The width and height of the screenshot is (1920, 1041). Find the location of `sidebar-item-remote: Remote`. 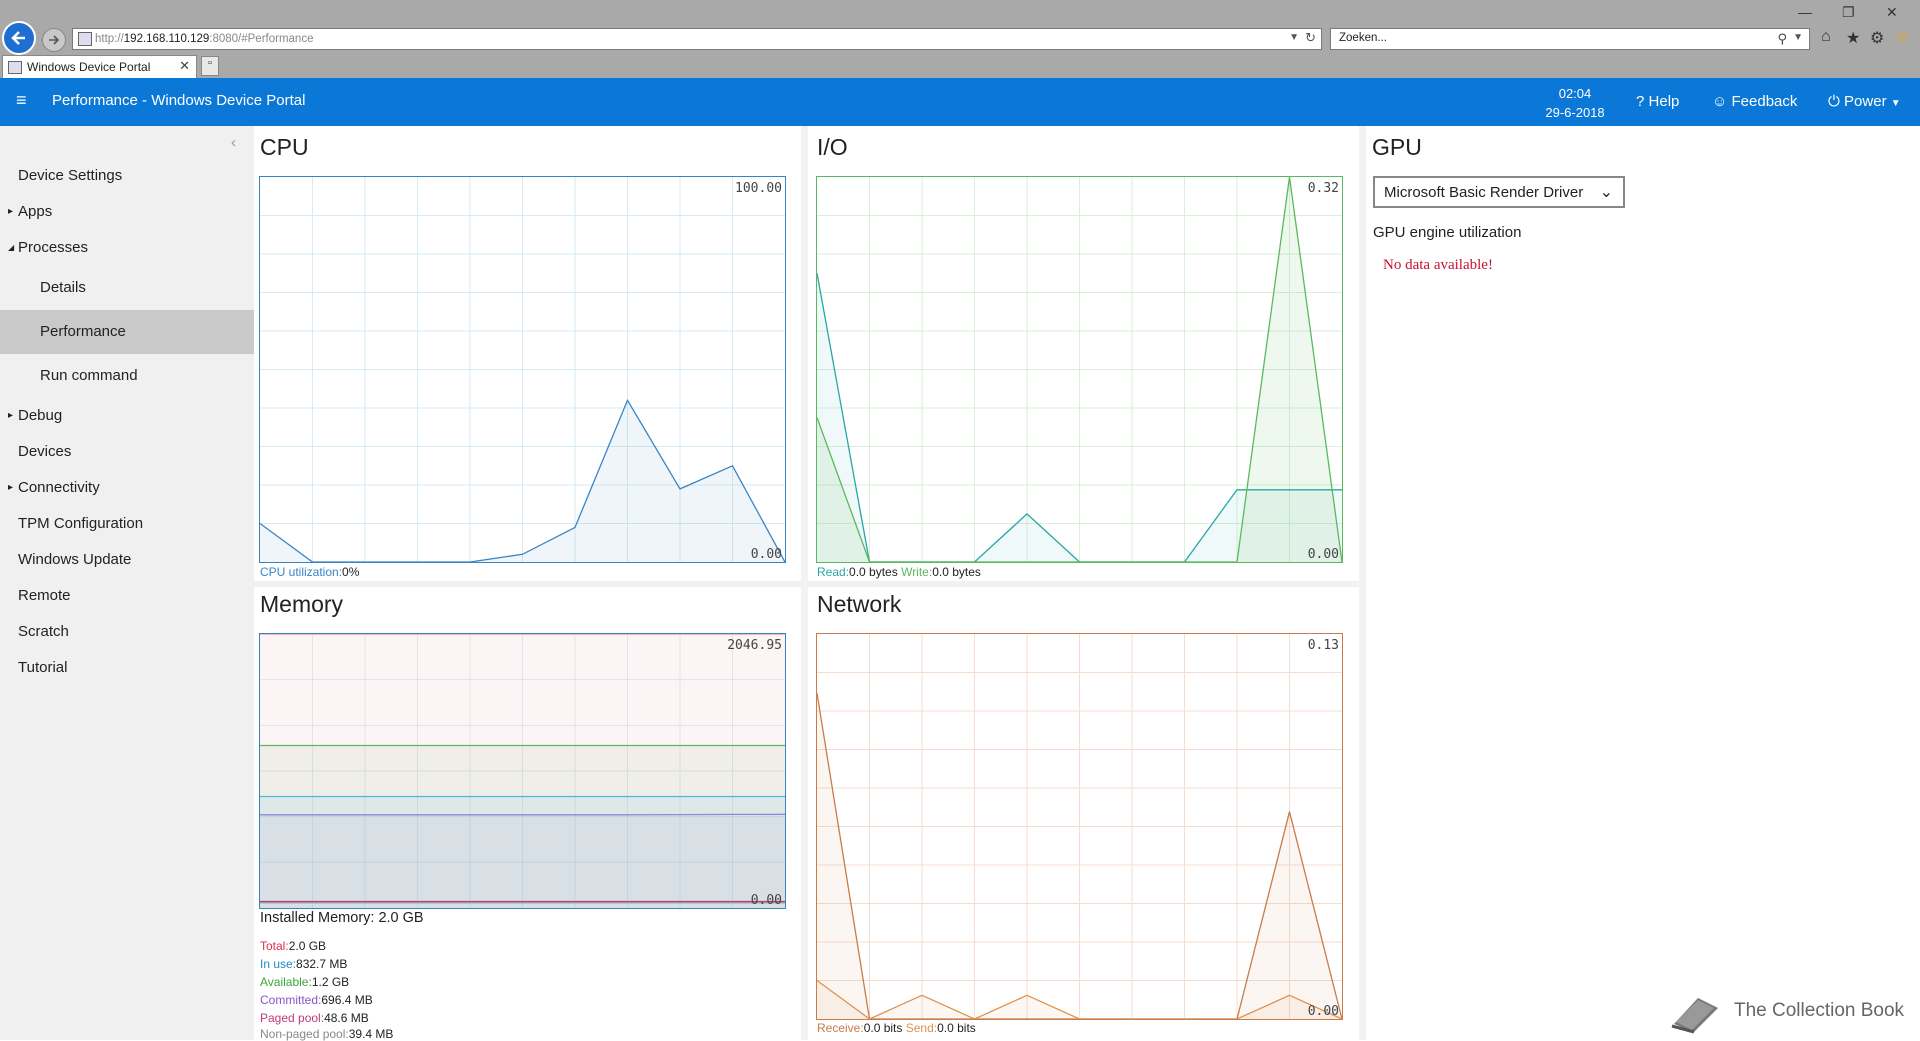

sidebar-item-remote: Remote is located at coordinates (127, 596).